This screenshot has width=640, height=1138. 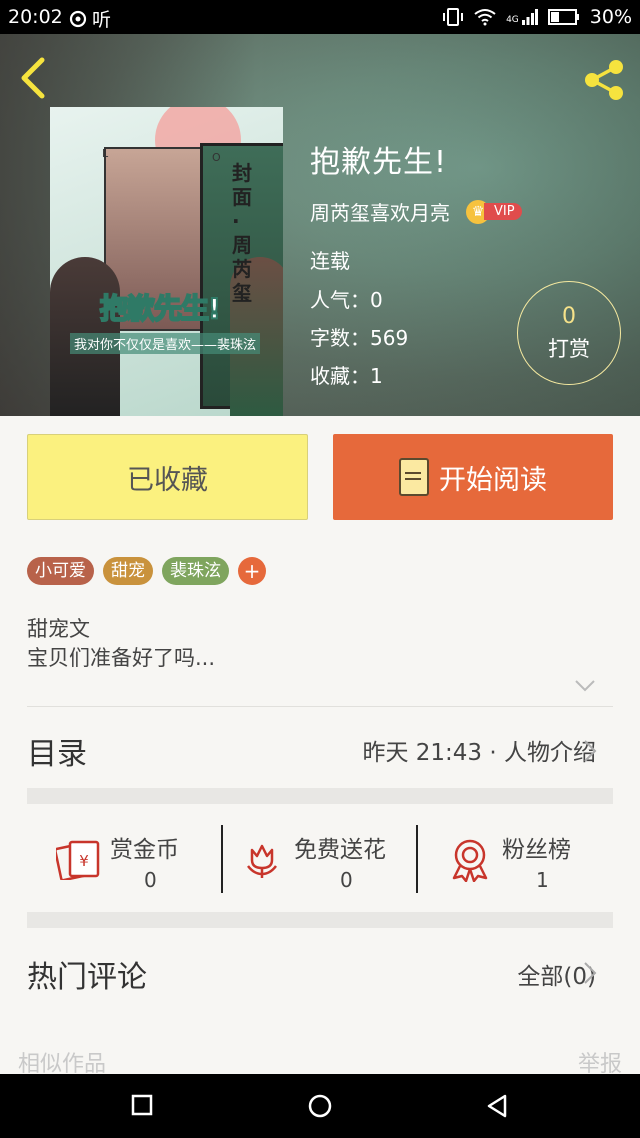 What do you see at coordinates (58, 629) in the screenshot?
I see `description-line: 甜宠文` at bounding box center [58, 629].